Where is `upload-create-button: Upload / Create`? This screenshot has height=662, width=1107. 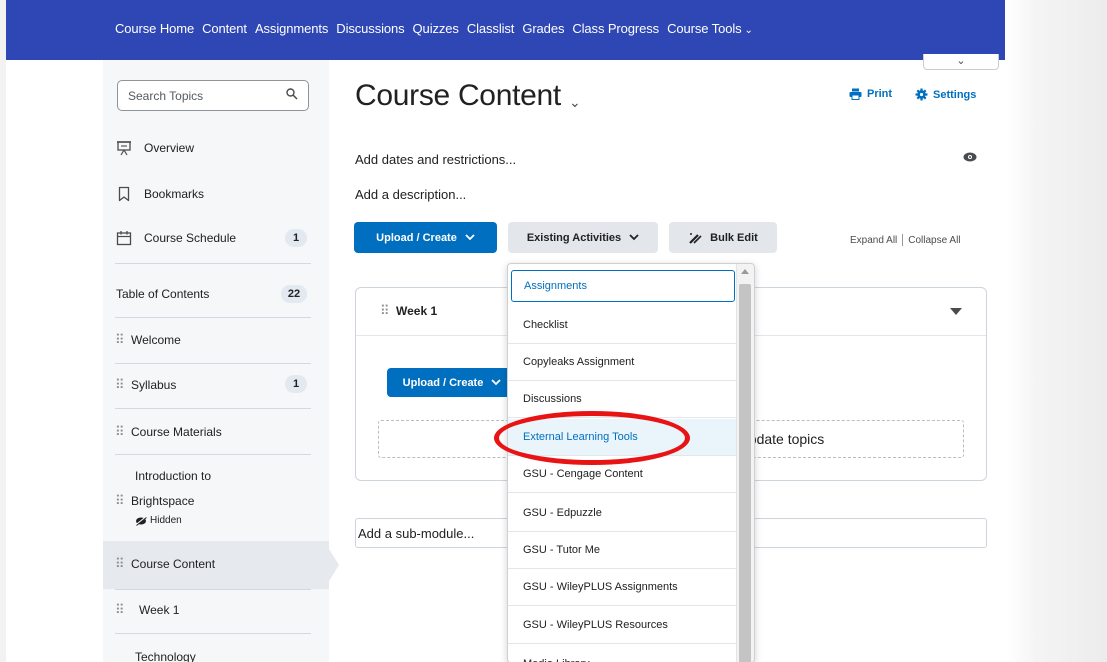
upload-create-button: Upload / Create is located at coordinates (425, 237).